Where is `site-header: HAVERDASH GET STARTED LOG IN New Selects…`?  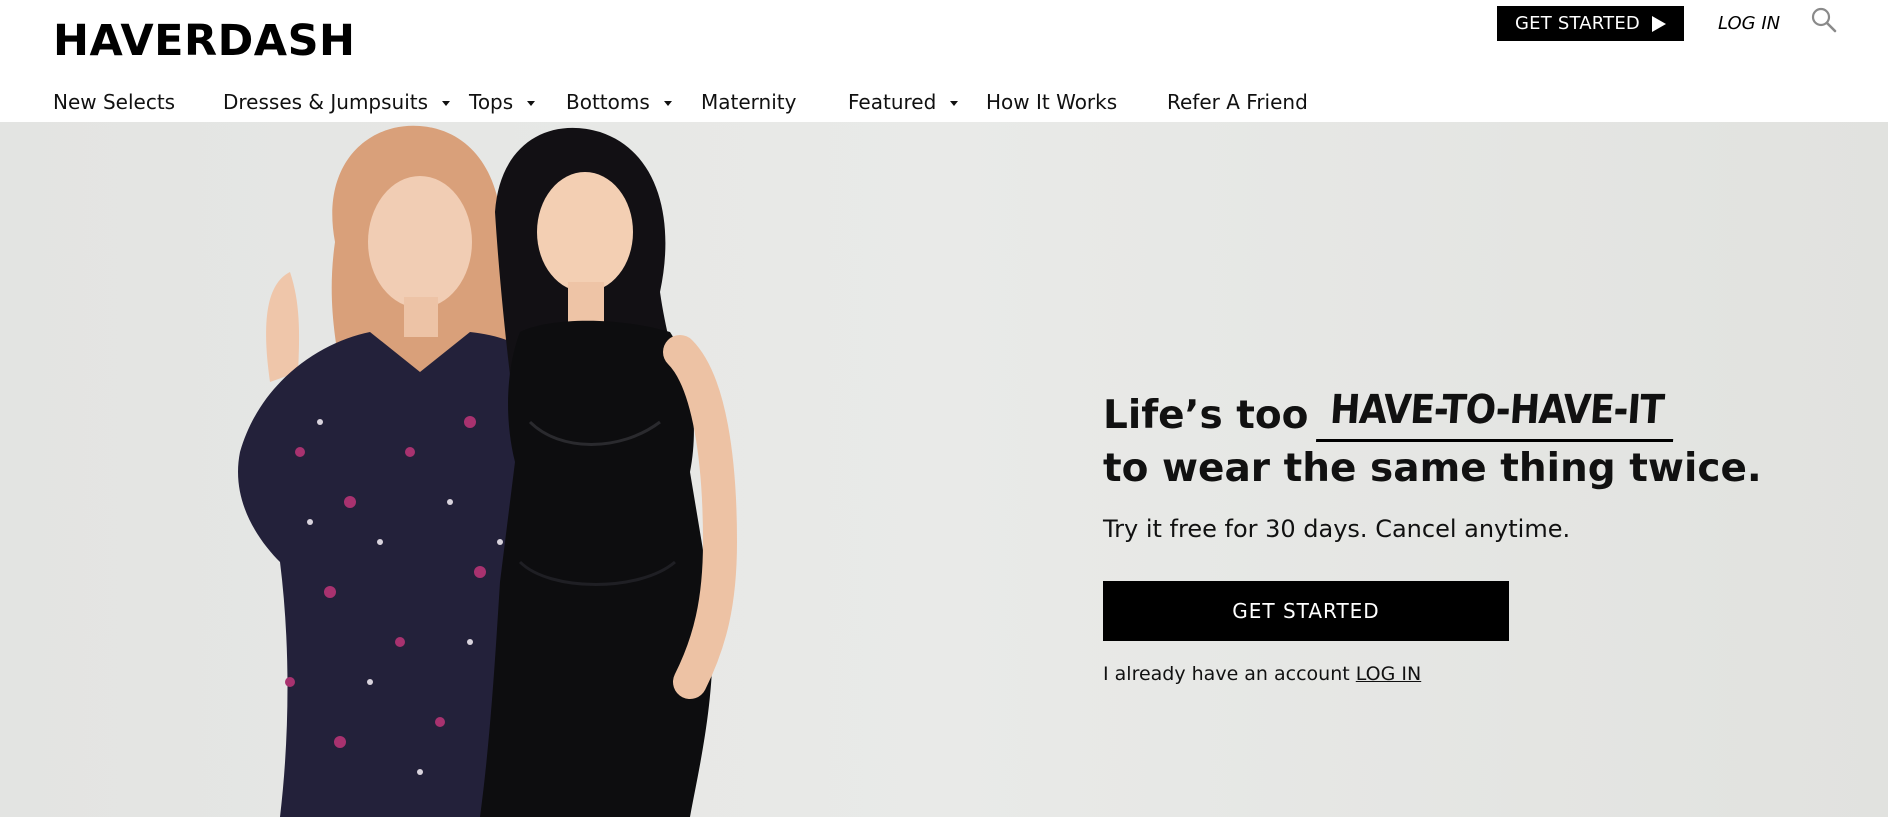
site-header: HAVERDASH GET STARTED LOG IN New Selects… is located at coordinates (944, 61).